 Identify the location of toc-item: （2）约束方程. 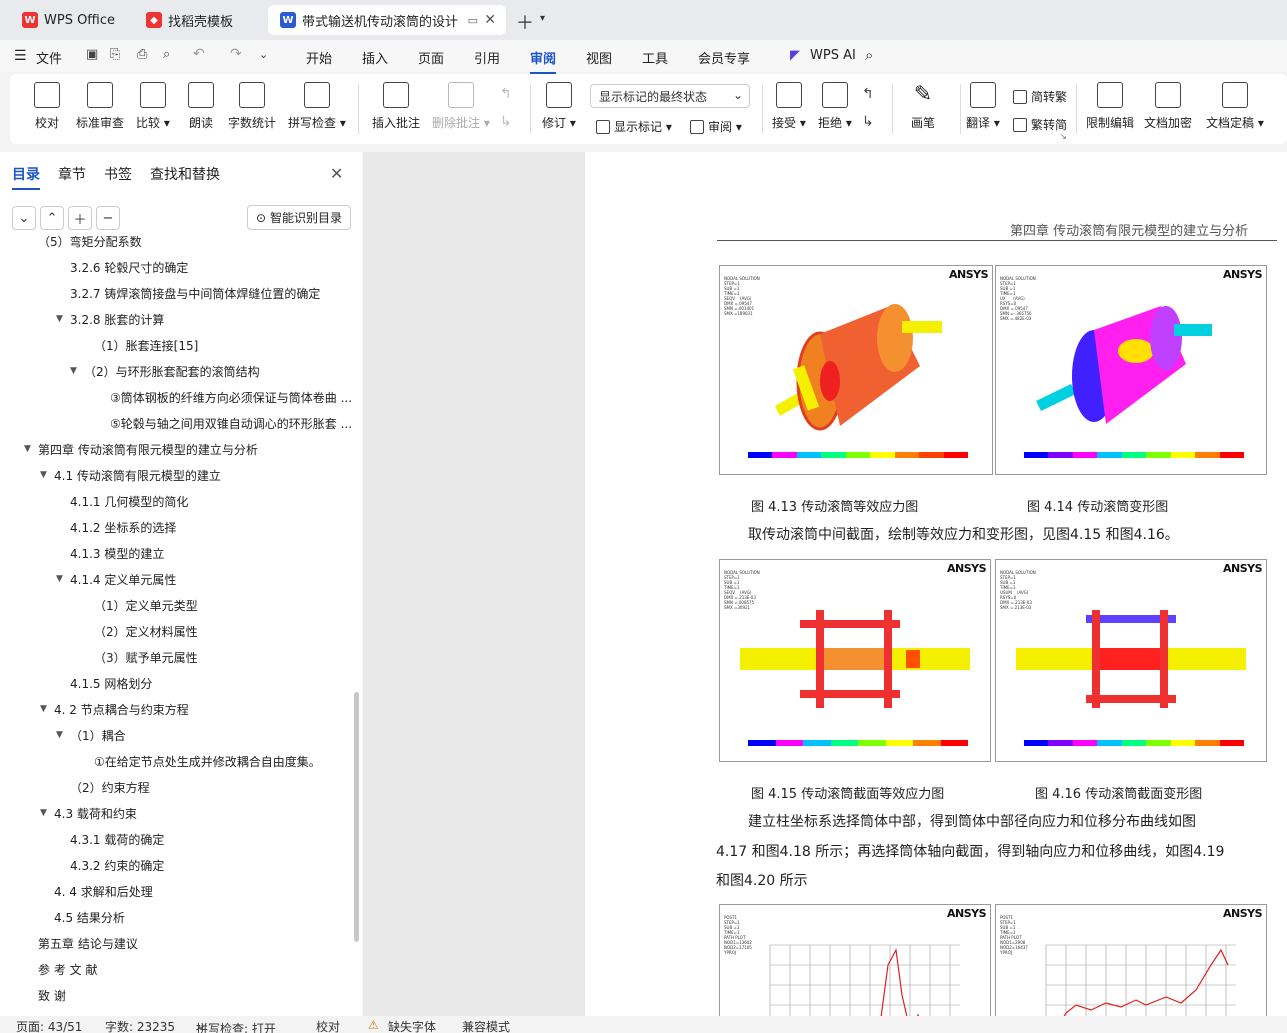
(103, 787).